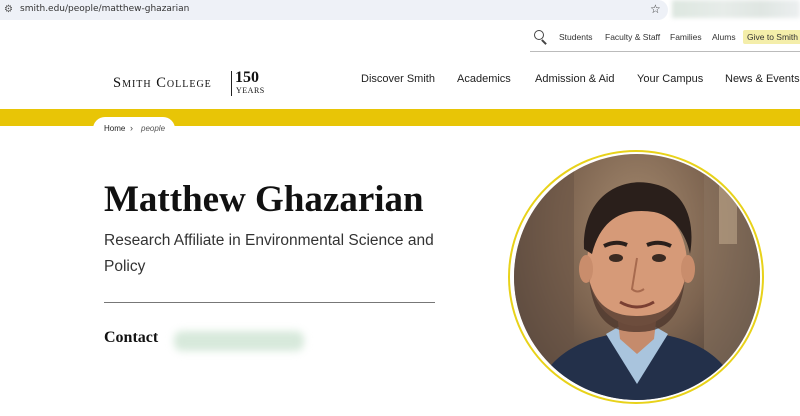 This screenshot has width=800, height=416. Describe the element at coordinates (670, 79) in the screenshot. I see `nav-your-campus: Your Campus` at that location.